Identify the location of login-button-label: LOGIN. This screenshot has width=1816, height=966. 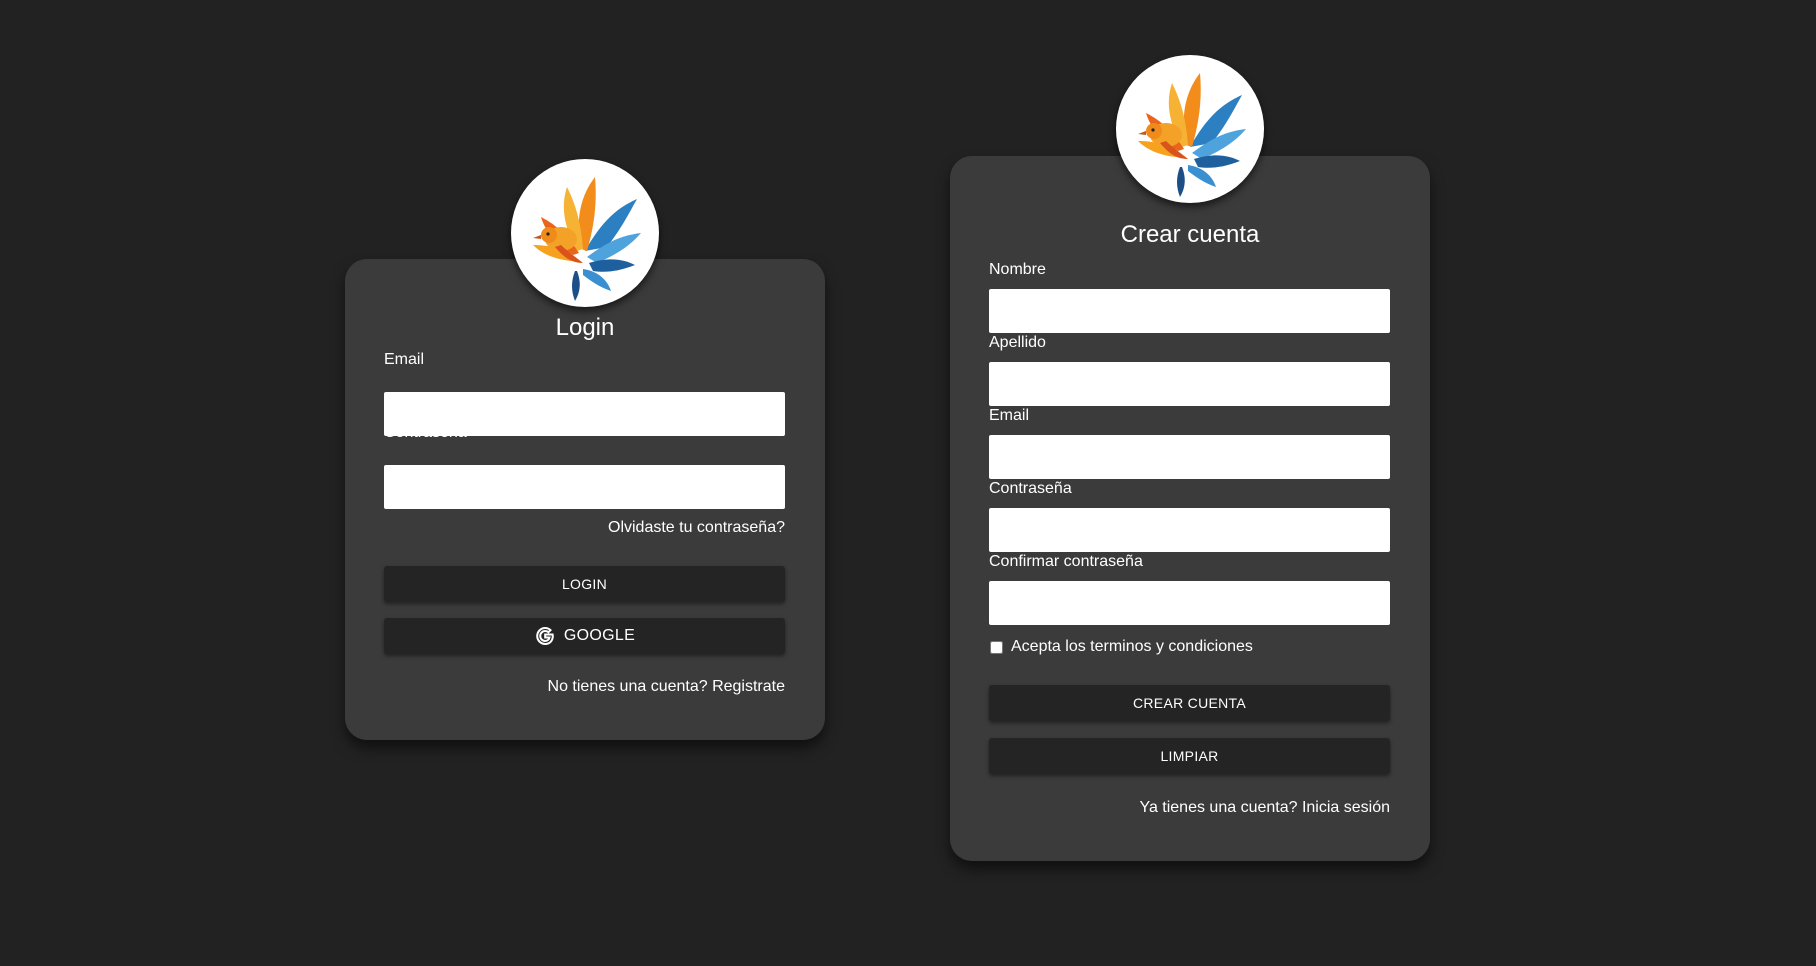
(584, 584).